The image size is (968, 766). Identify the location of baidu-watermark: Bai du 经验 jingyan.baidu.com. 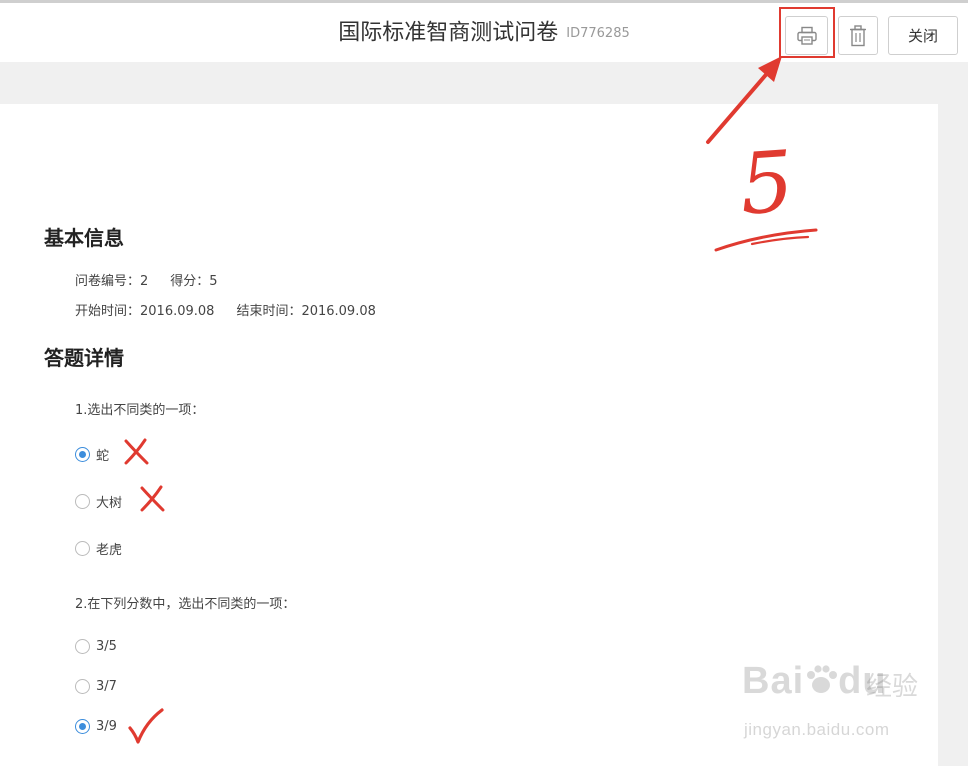
(832, 710).